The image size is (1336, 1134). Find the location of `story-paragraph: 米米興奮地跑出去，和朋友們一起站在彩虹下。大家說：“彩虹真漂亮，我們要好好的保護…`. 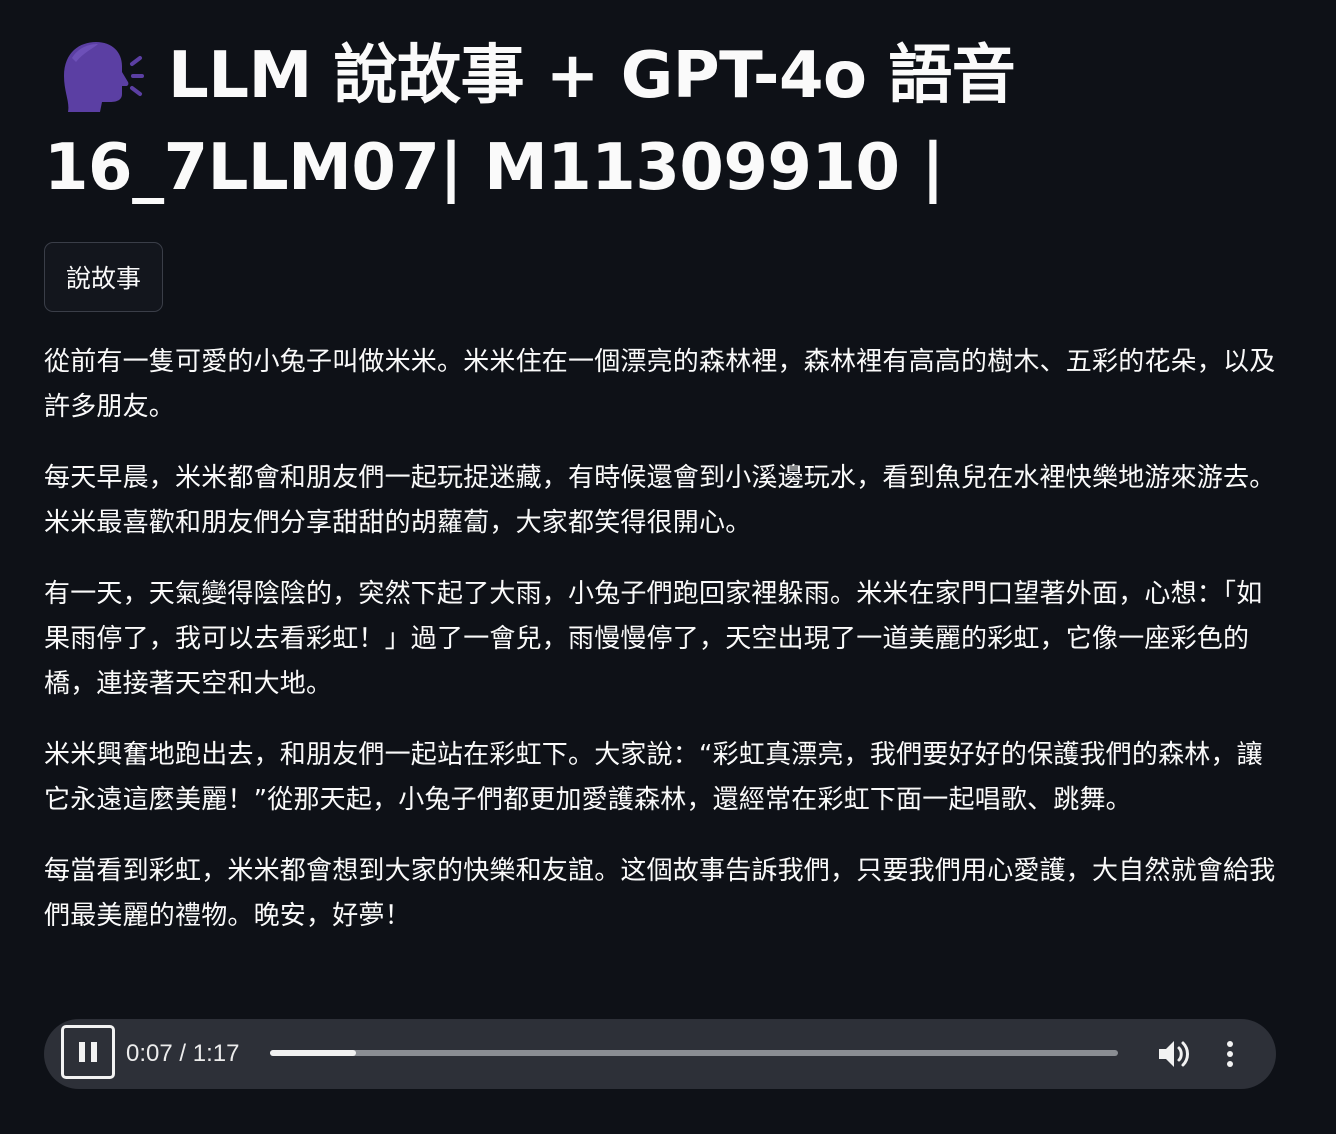

story-paragraph: 米米興奮地跑出去，和朋友們一起站在彩虹下。大家說：“彩虹真漂亮，我們要好好的保護… is located at coordinates (653, 777).